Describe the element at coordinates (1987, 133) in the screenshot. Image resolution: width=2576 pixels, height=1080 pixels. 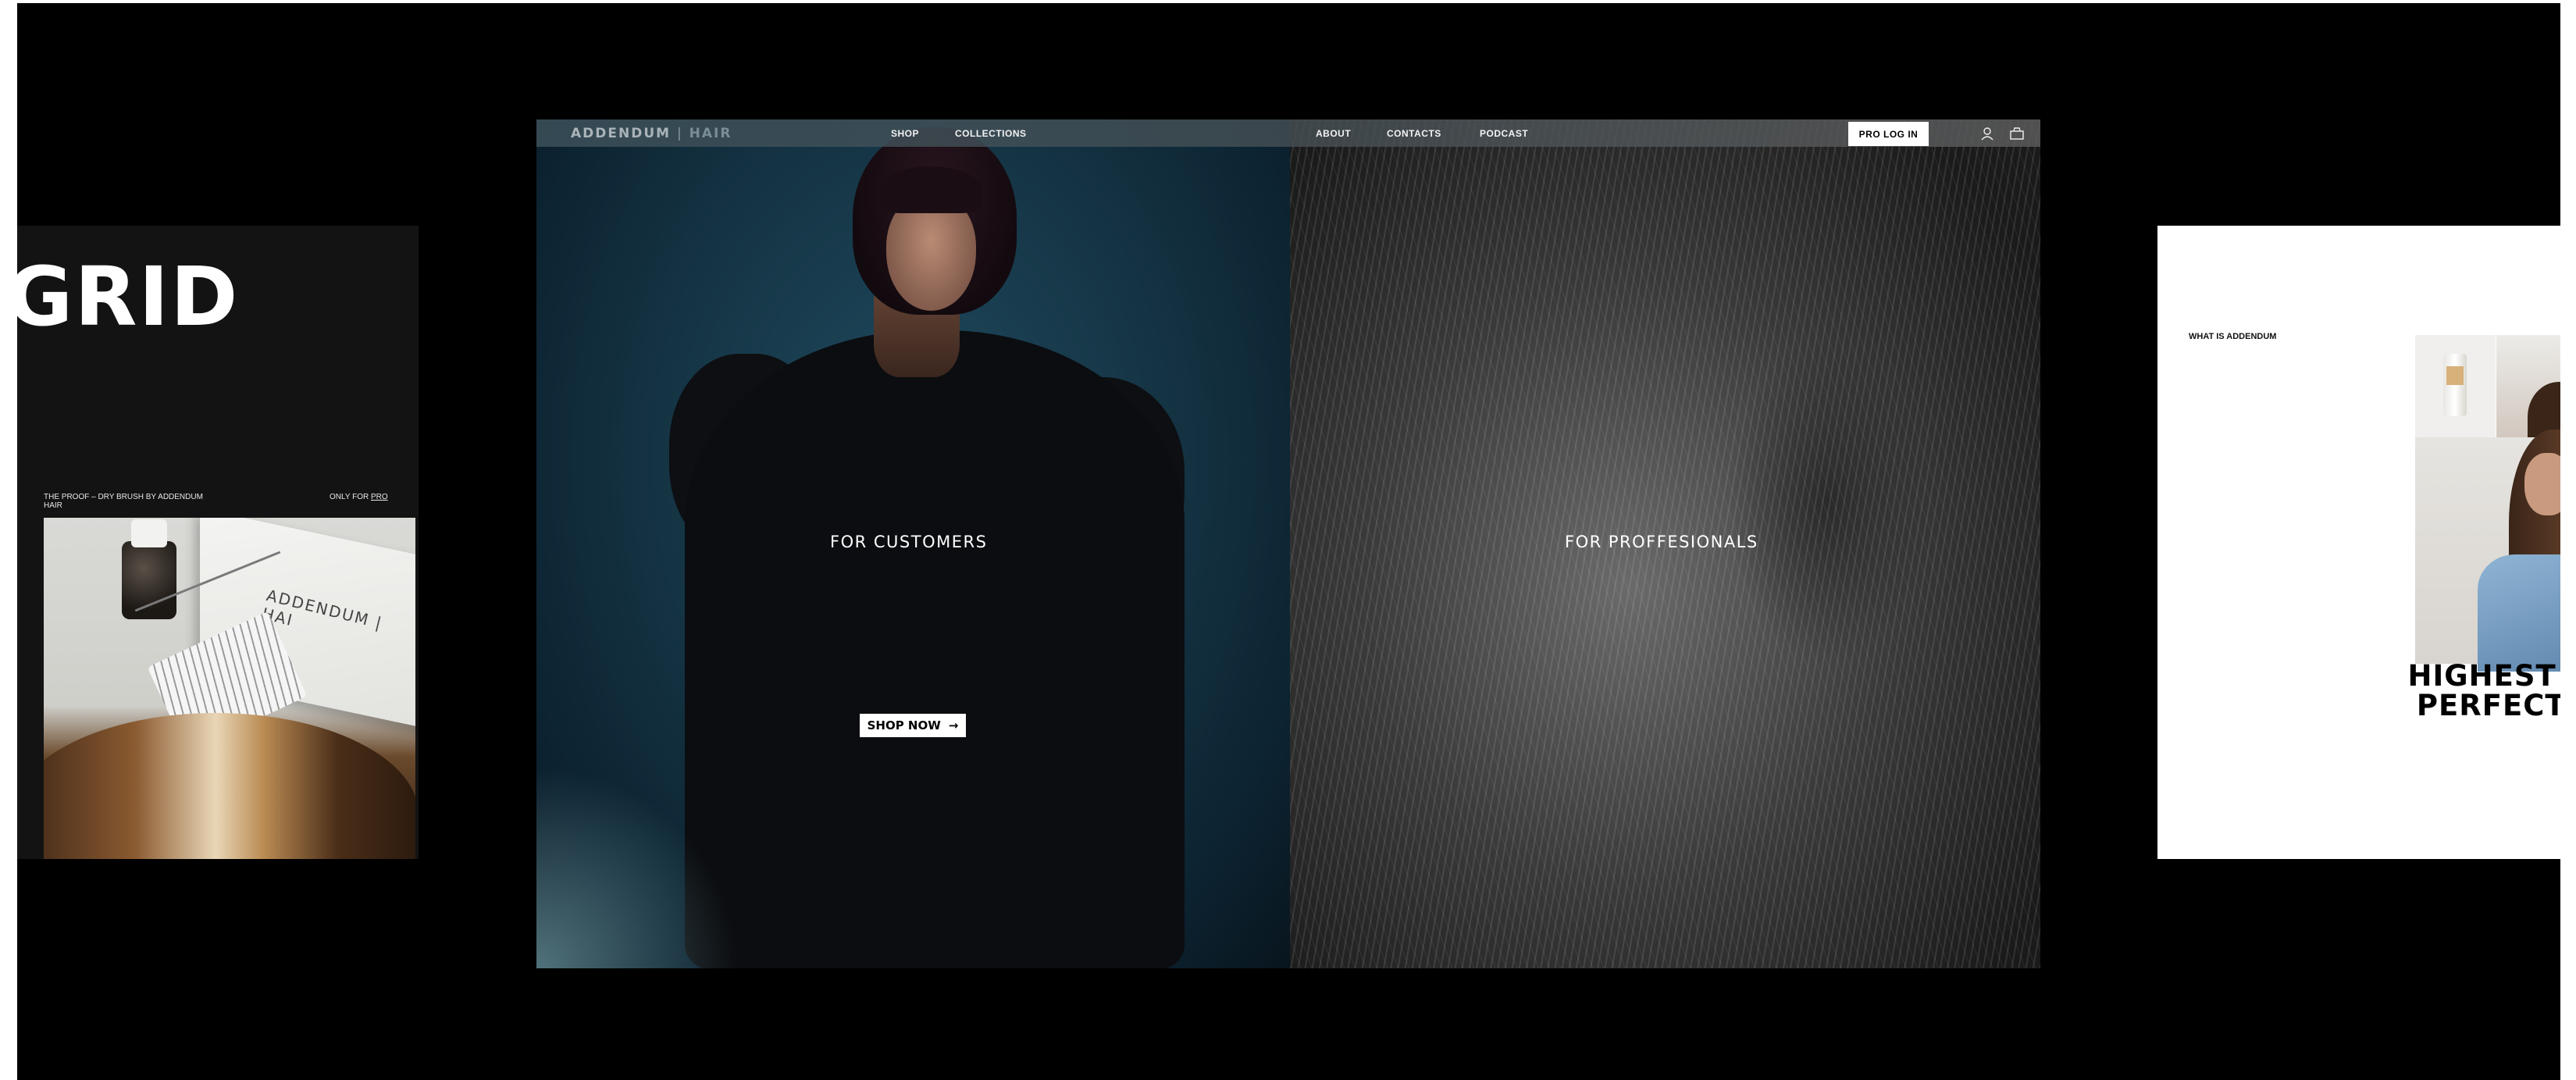
I see `user-icon` at that location.